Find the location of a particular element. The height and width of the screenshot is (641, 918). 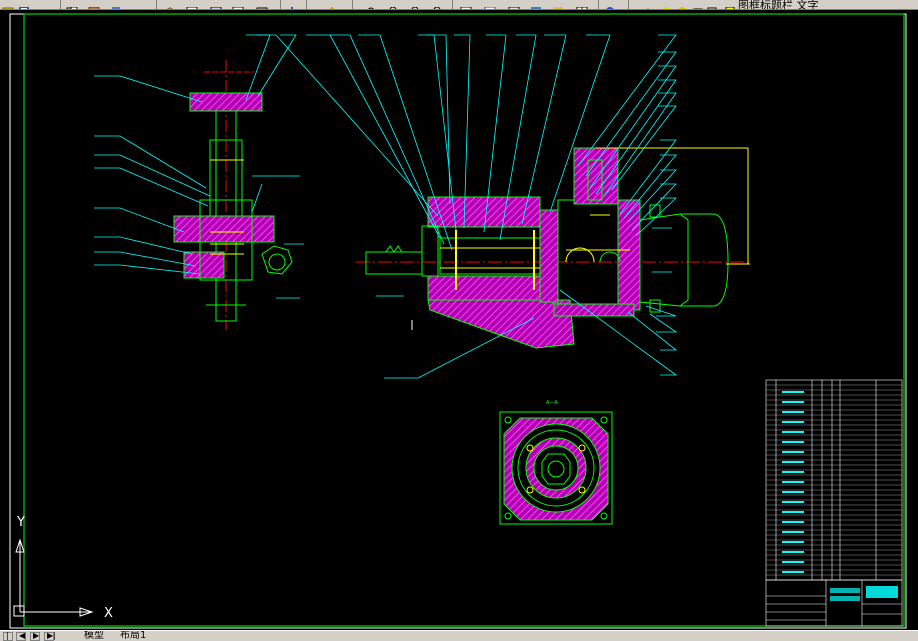

section-a-a-label: A—A is located at coordinates (552, 403).